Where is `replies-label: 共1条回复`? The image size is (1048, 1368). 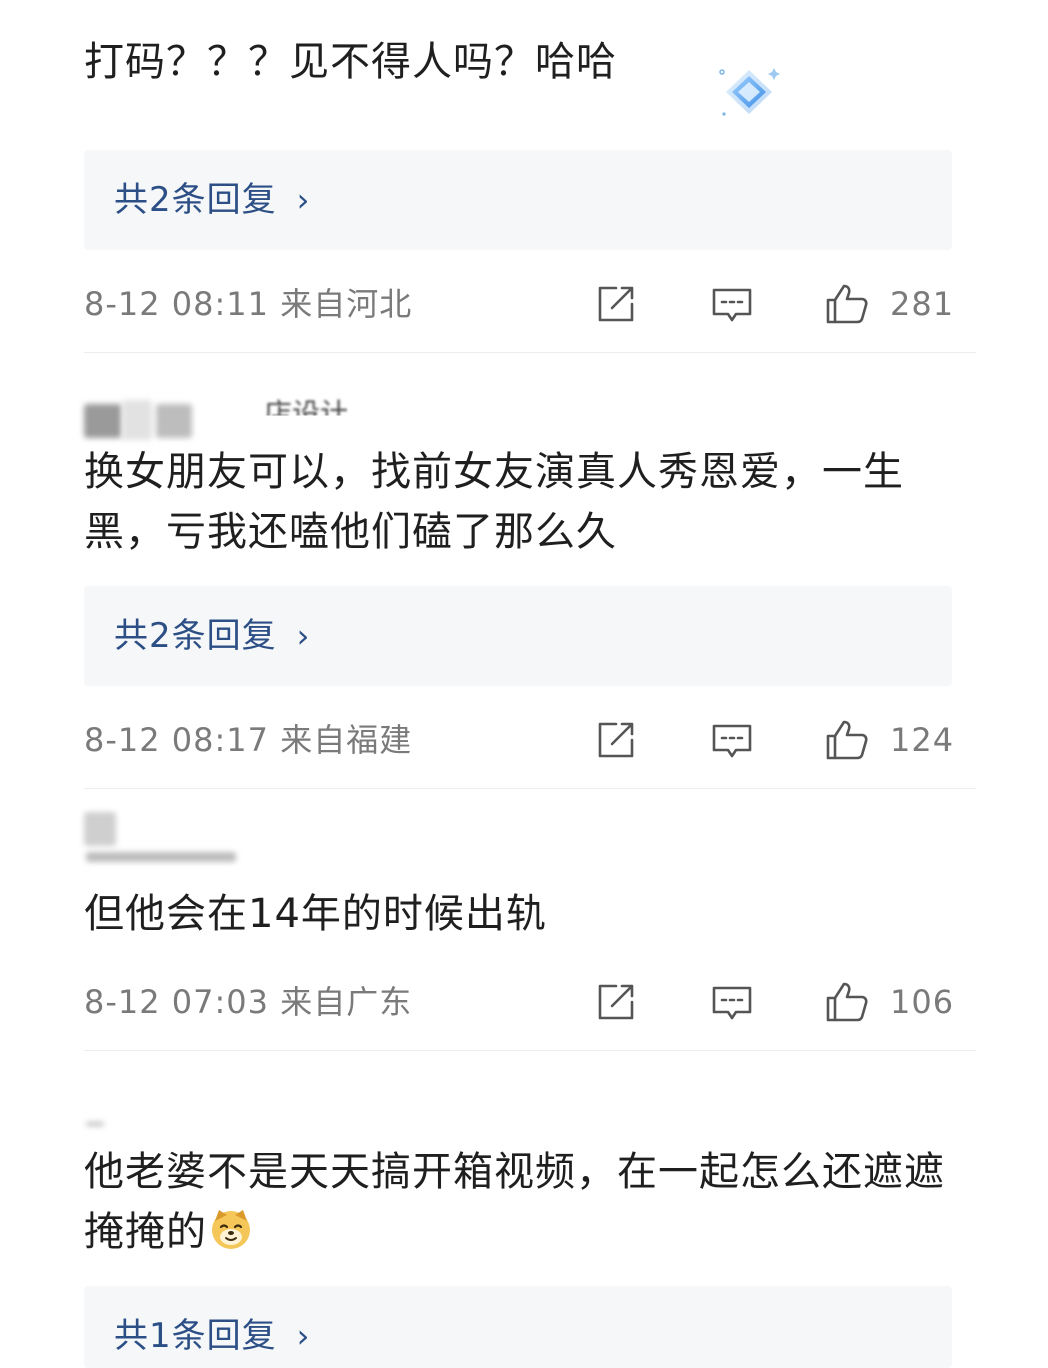
replies-label: 共1条回复 is located at coordinates (195, 1336).